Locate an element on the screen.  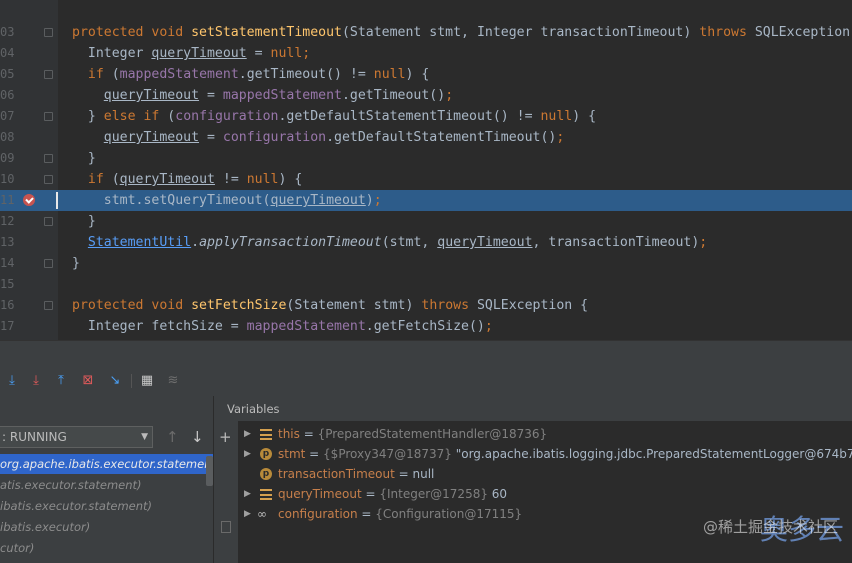
code-line: 15 is located at coordinates (426, 284).